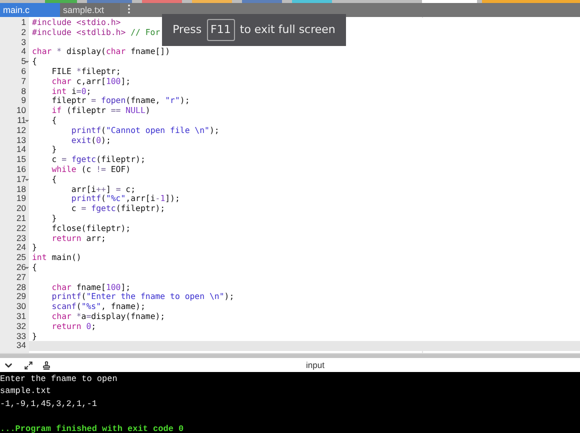 The height and width of the screenshot is (433, 580). I want to click on line-number: 34, so click(21, 346).